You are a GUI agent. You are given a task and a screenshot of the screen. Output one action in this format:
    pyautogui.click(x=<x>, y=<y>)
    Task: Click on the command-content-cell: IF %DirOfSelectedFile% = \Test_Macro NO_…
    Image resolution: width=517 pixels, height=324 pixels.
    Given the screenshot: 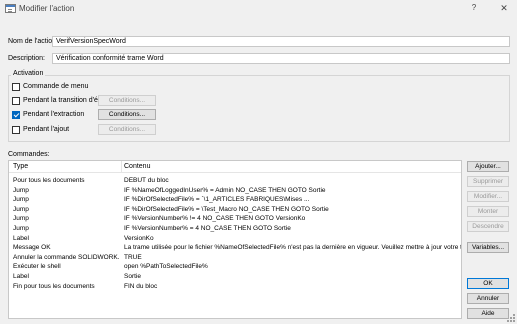 What is the action you would take?
    pyautogui.click(x=226, y=209)
    